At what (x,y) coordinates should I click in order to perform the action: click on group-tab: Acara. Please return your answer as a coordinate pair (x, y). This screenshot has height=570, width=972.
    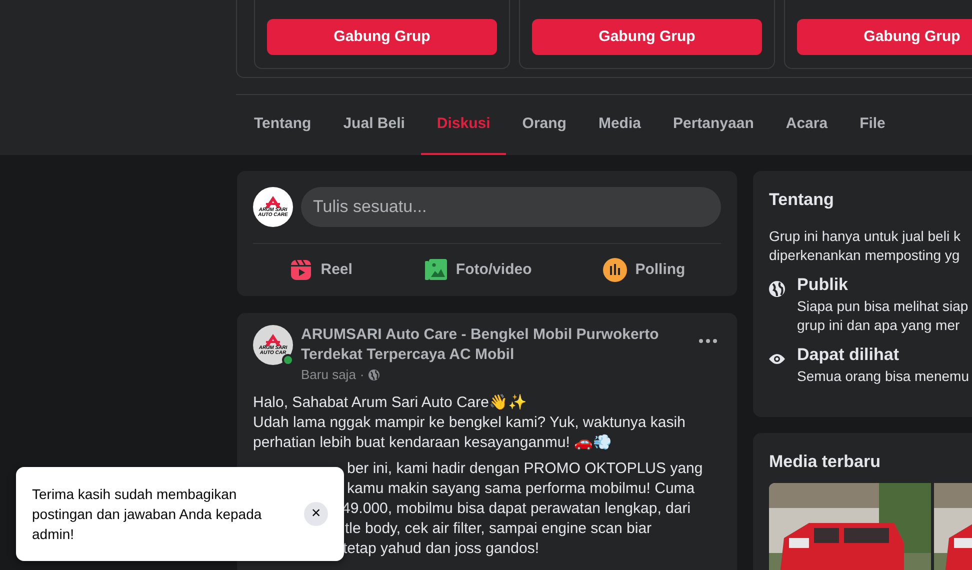
    Looking at the image, I should click on (807, 125).